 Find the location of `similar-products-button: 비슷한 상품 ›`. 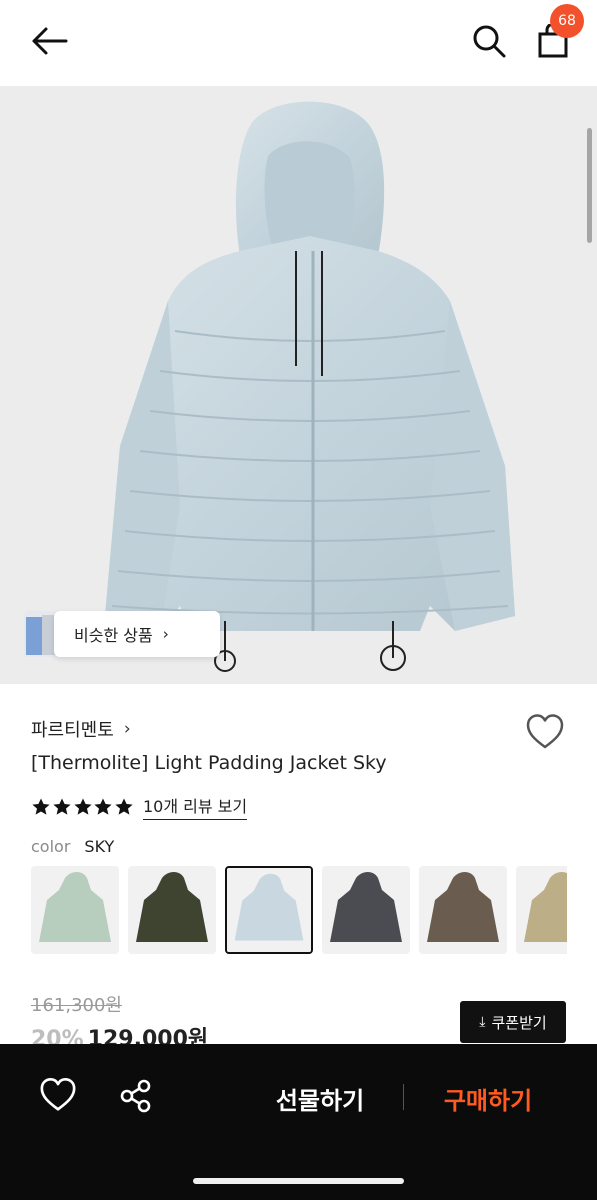

similar-products-button: 비슷한 상품 › is located at coordinates (137, 634).